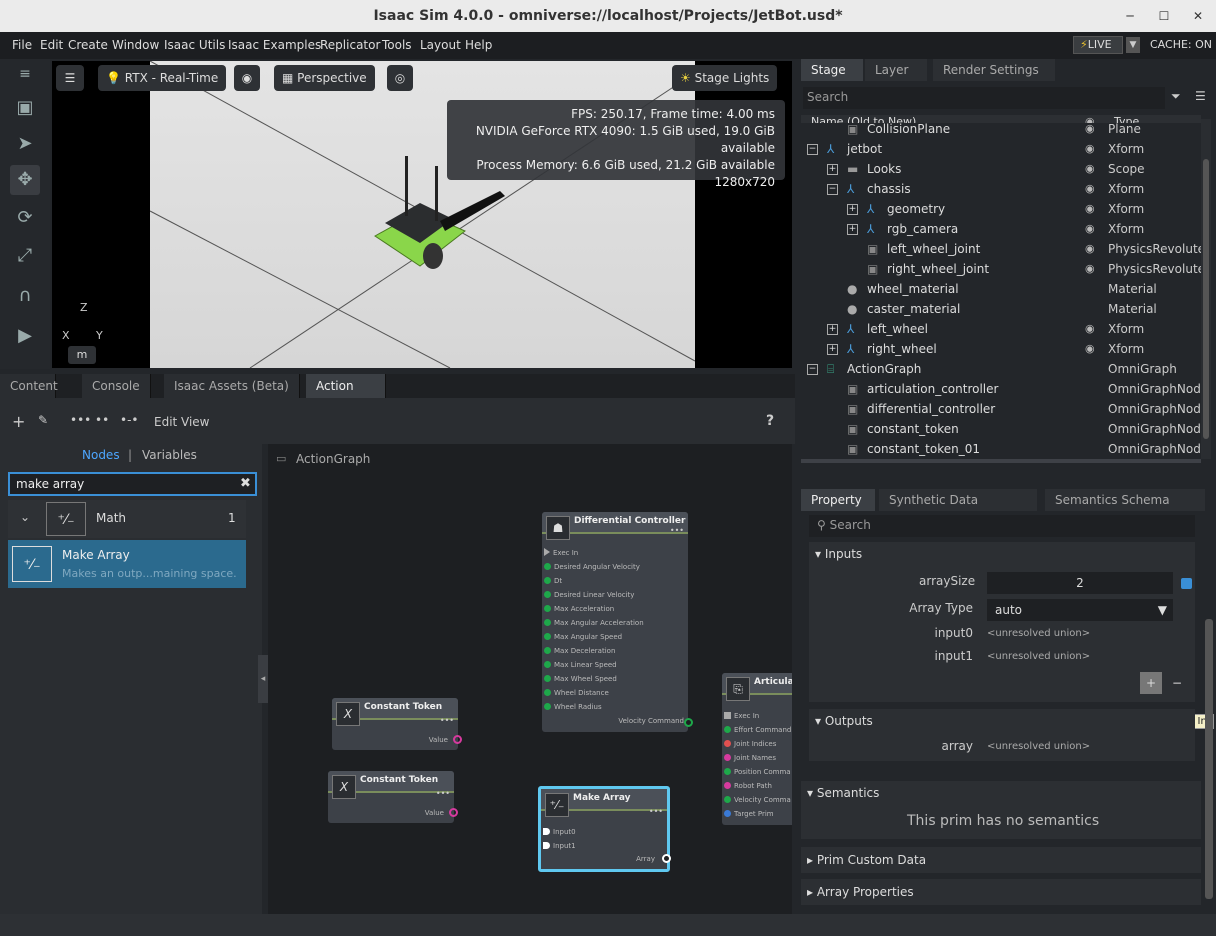 The image size is (1216, 936). Describe the element at coordinates (324, 78) in the screenshot. I see `camera-button: ▦ Perspective` at that location.